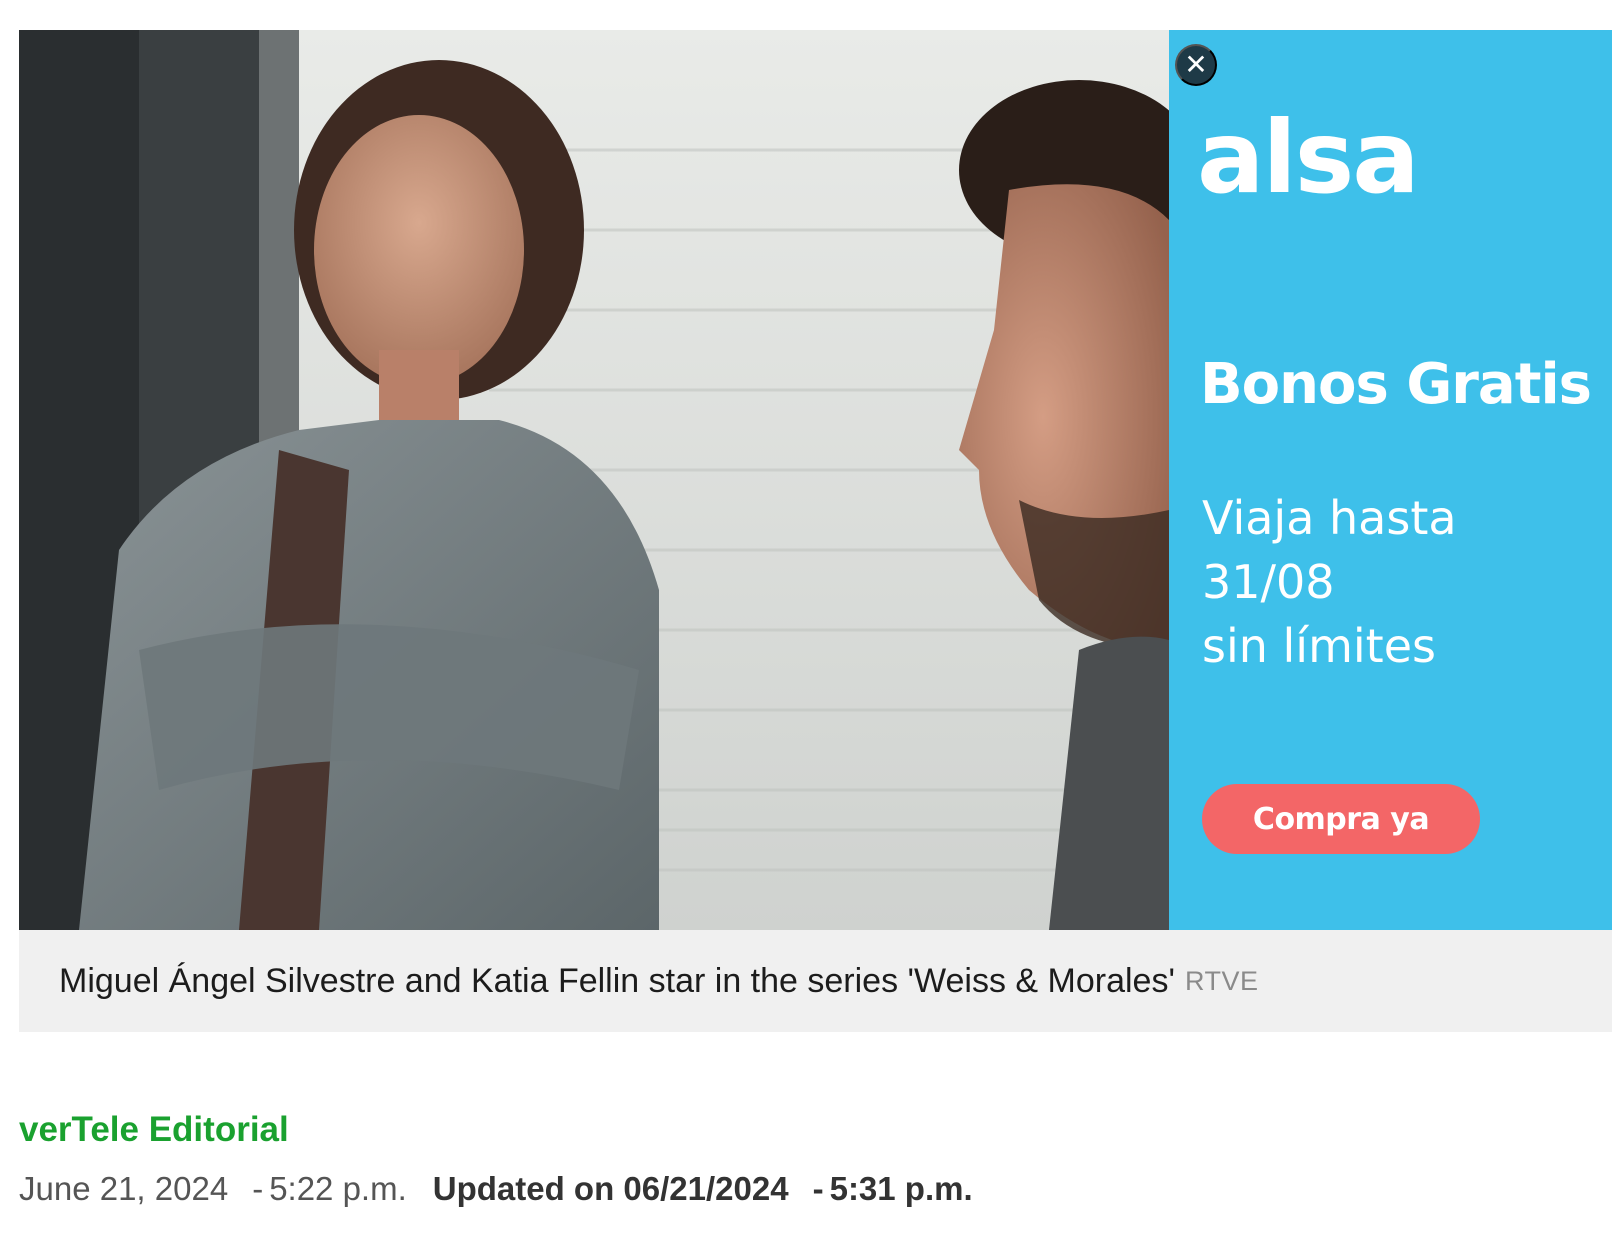 This screenshot has width=1612, height=1256. I want to click on close-icon: ✕, so click(1196, 65).